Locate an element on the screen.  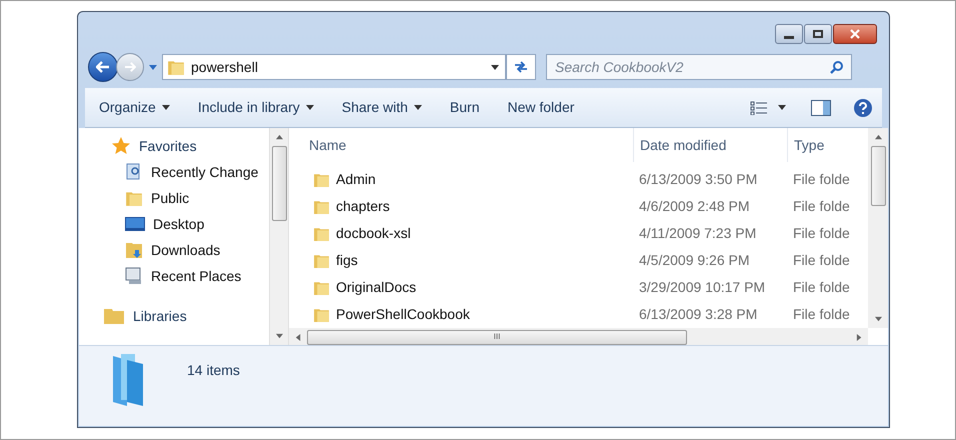
close-icon is located at coordinates (855, 34).